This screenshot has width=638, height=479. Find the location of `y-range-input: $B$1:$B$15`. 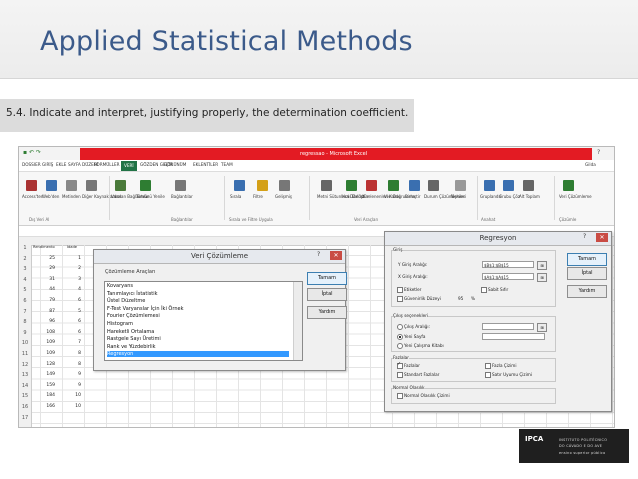

y-range-input: $B$1:$B$15 is located at coordinates (508, 264).